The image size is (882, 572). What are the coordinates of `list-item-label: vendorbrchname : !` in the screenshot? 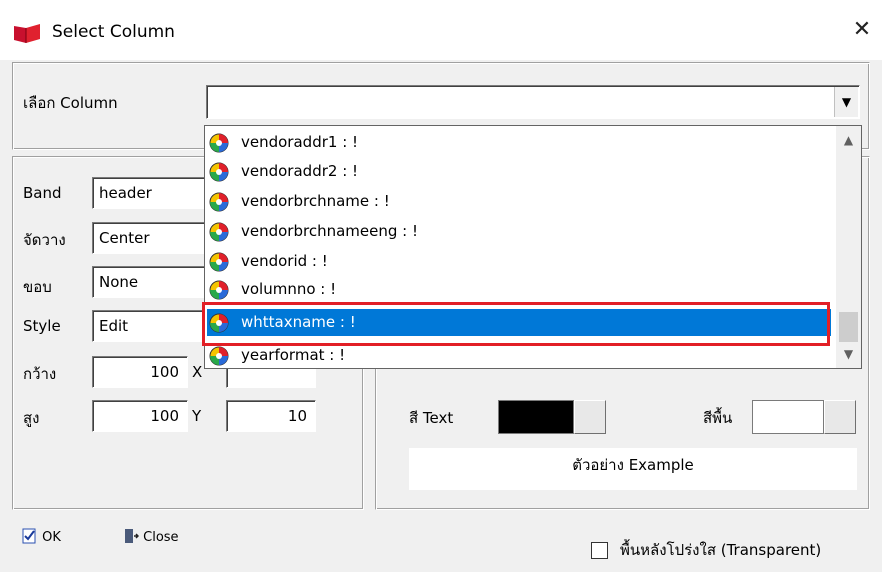 It's located at (315, 201).